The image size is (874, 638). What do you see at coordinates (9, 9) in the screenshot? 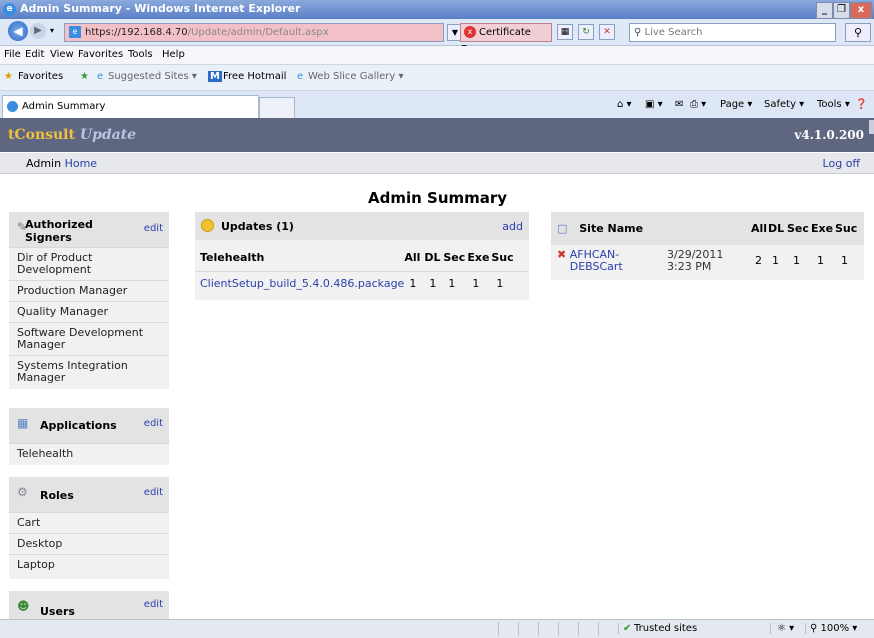
I see `ie-logo-icon: e` at bounding box center [9, 9].